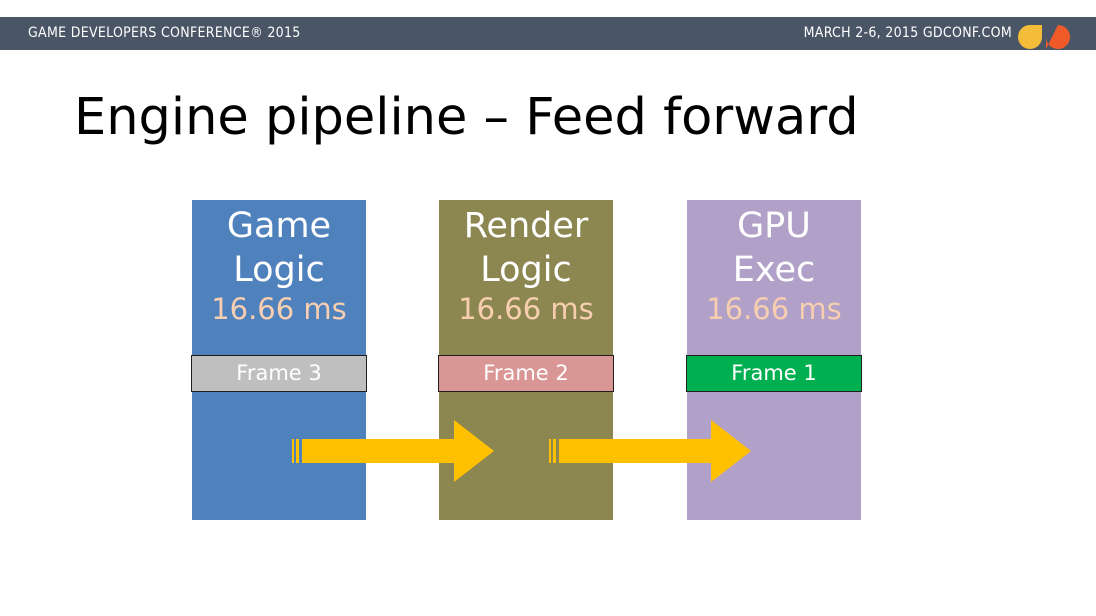  Describe the element at coordinates (164, 33) in the screenshot. I see `conference-name: GAME DEVELOPERS CONFERENCE® 2015` at that location.